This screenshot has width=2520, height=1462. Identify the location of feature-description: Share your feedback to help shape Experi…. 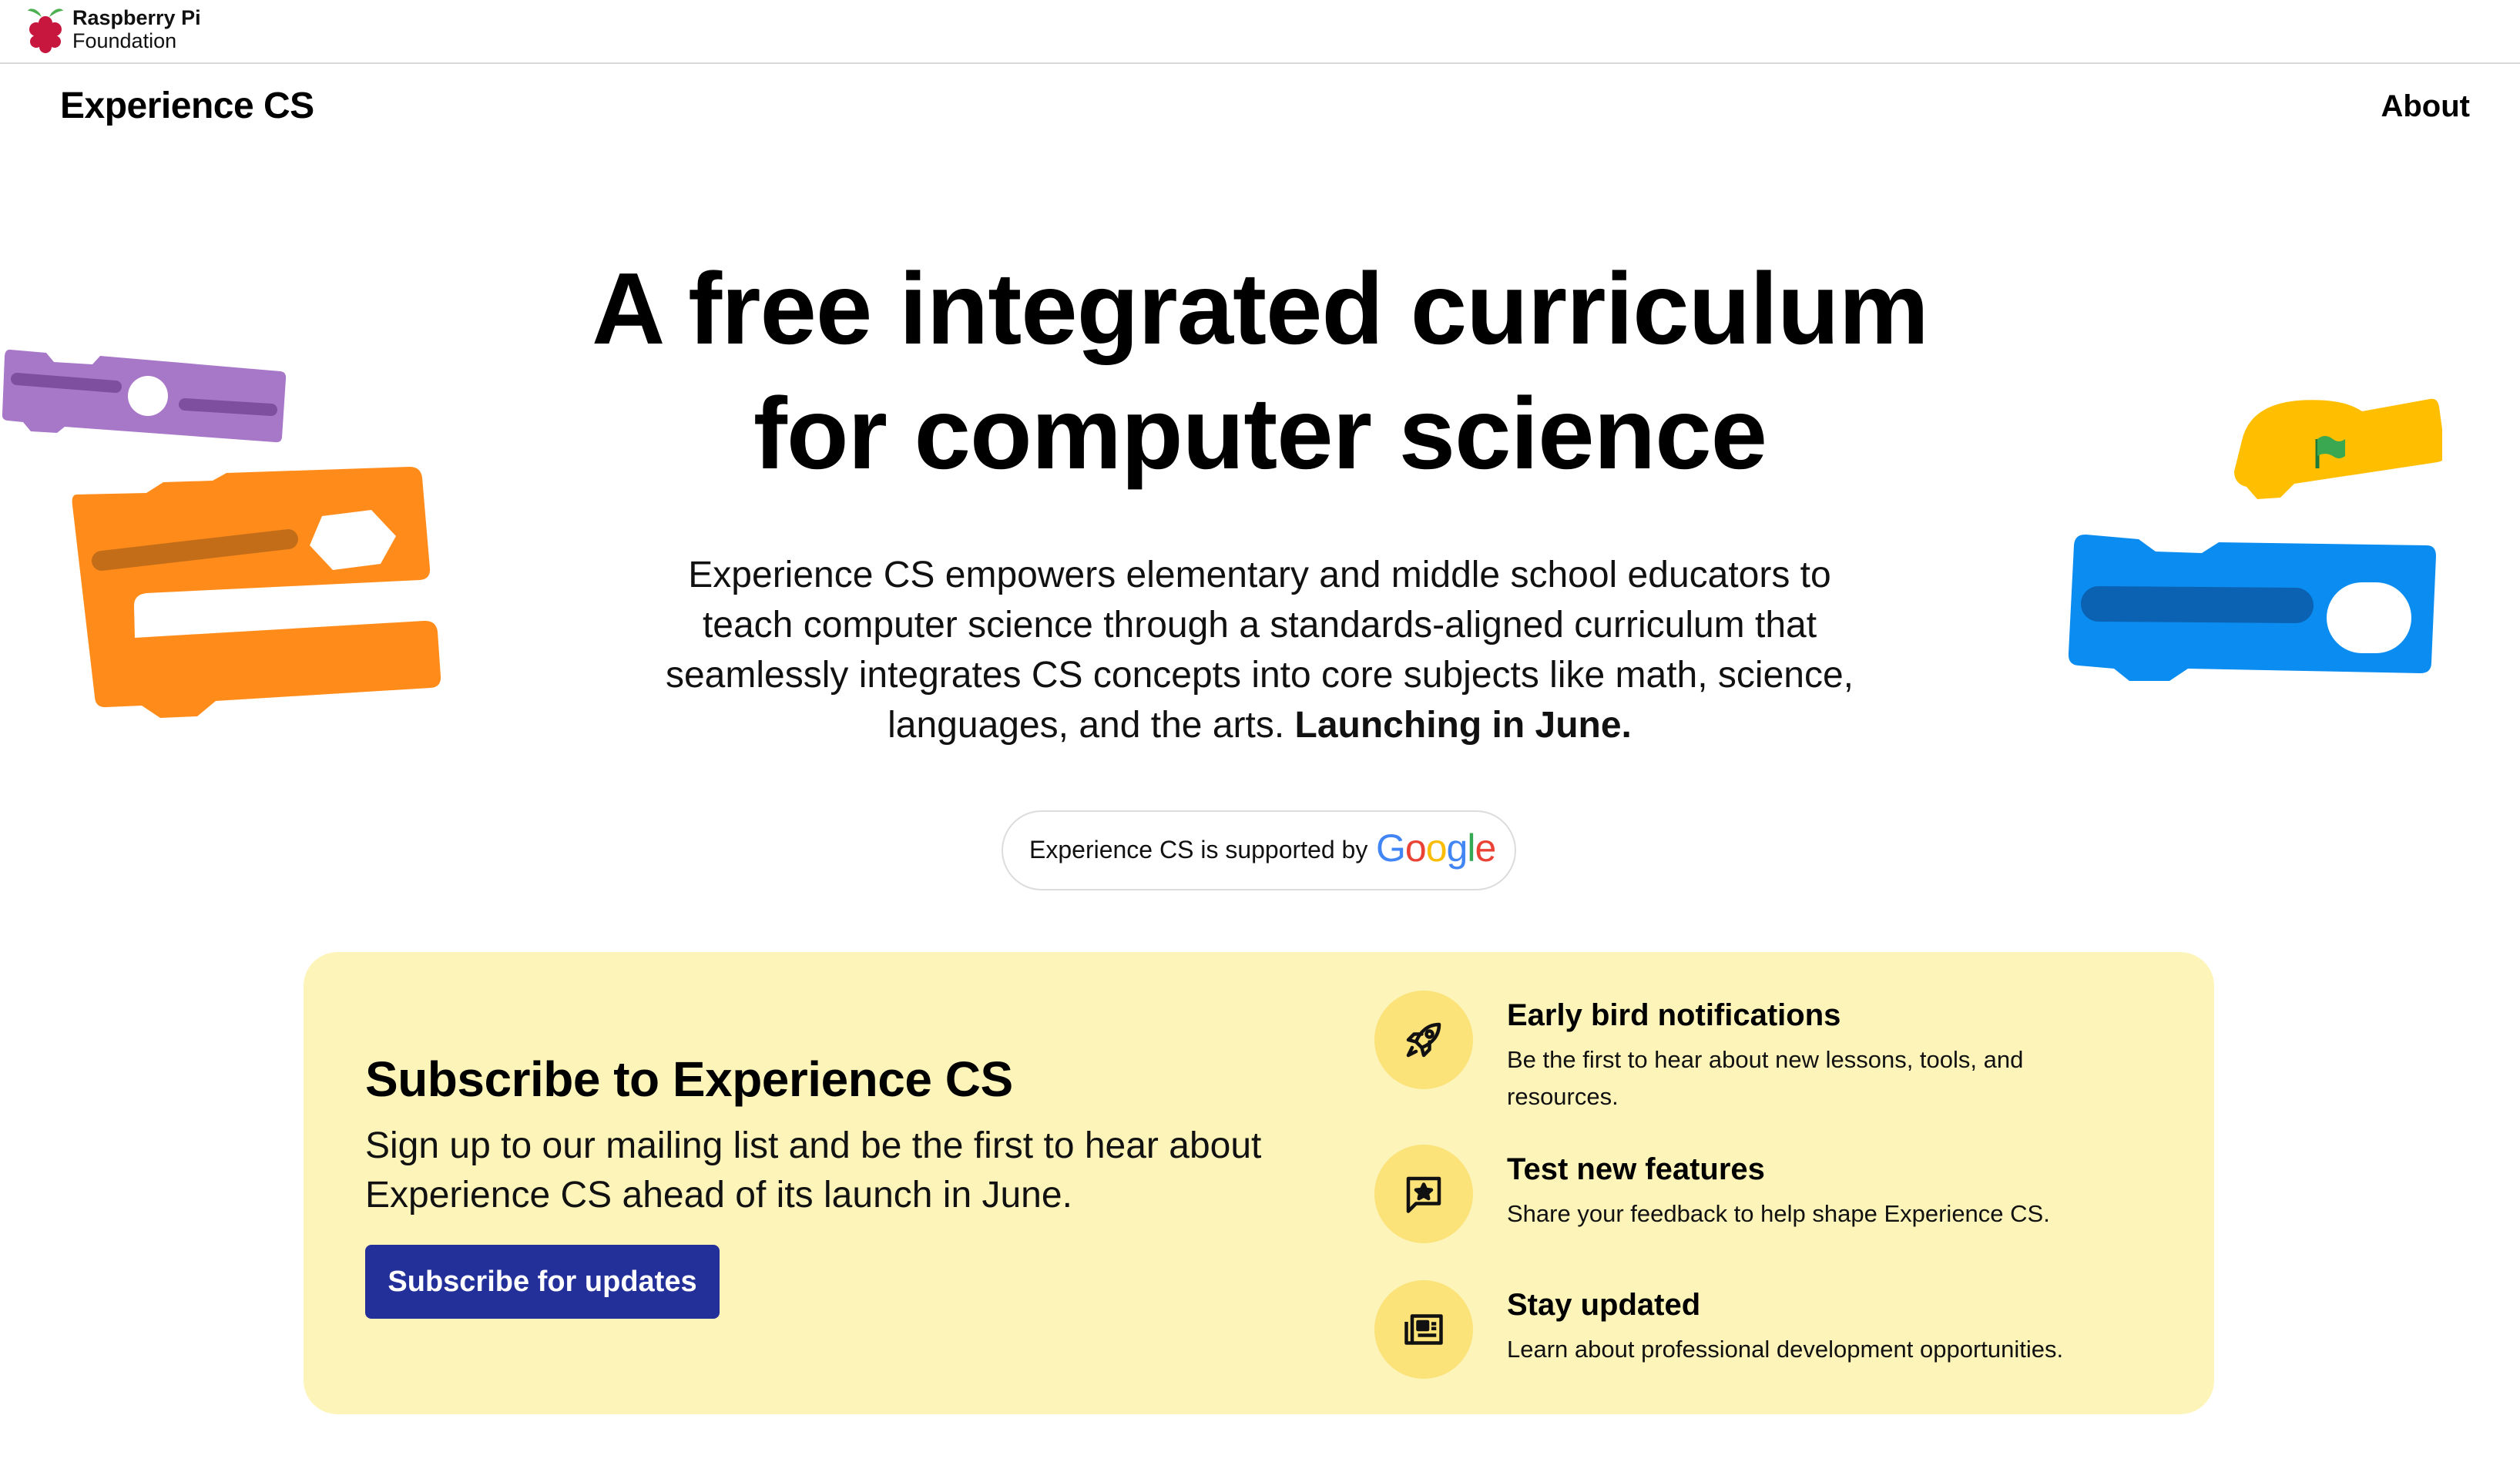
(1779, 1213).